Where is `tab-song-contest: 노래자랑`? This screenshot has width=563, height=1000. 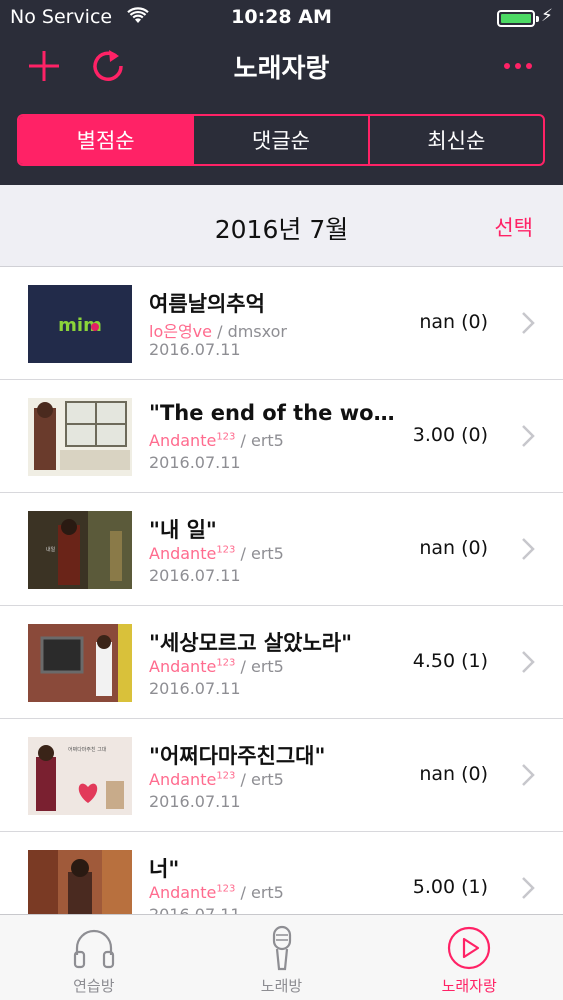 tab-song-contest: 노래자랑 is located at coordinates (469, 957).